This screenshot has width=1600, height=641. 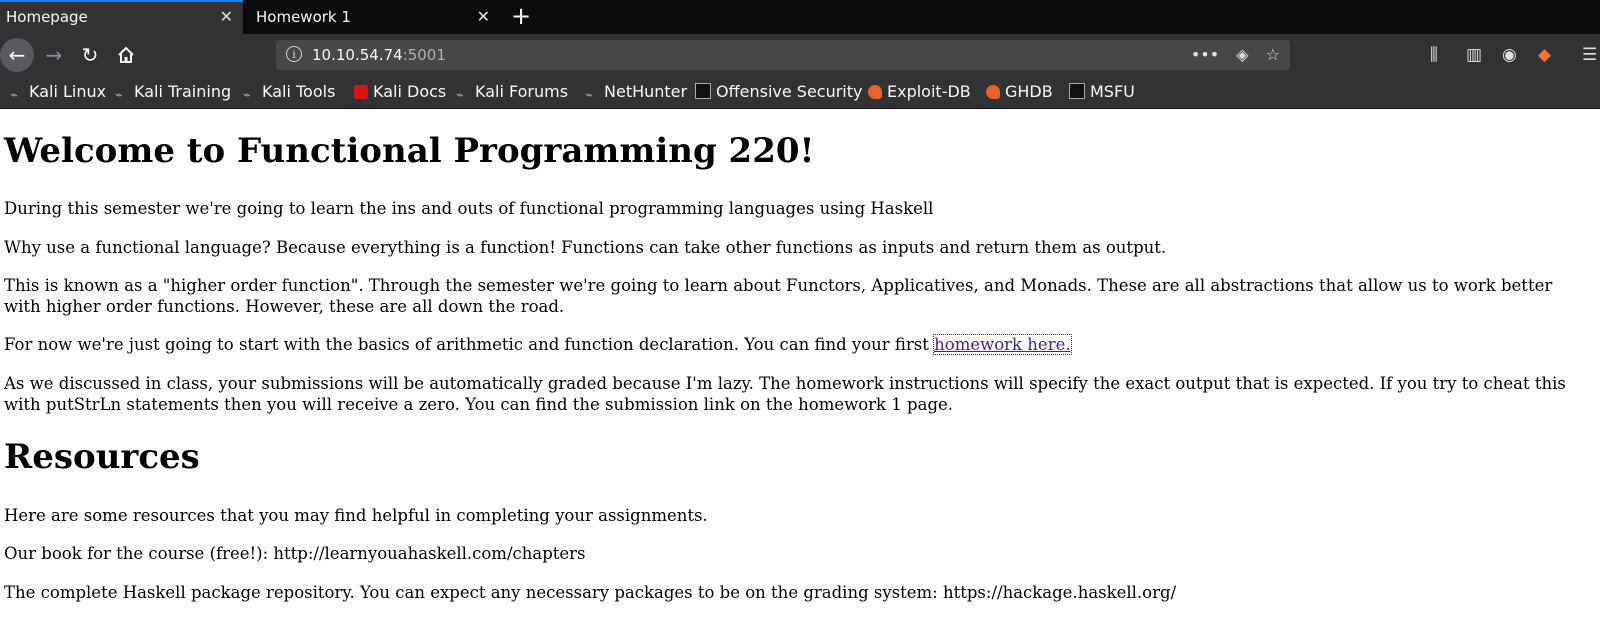 I want to click on url-actions: ••• ◈ ☆, so click(x=1229, y=55).